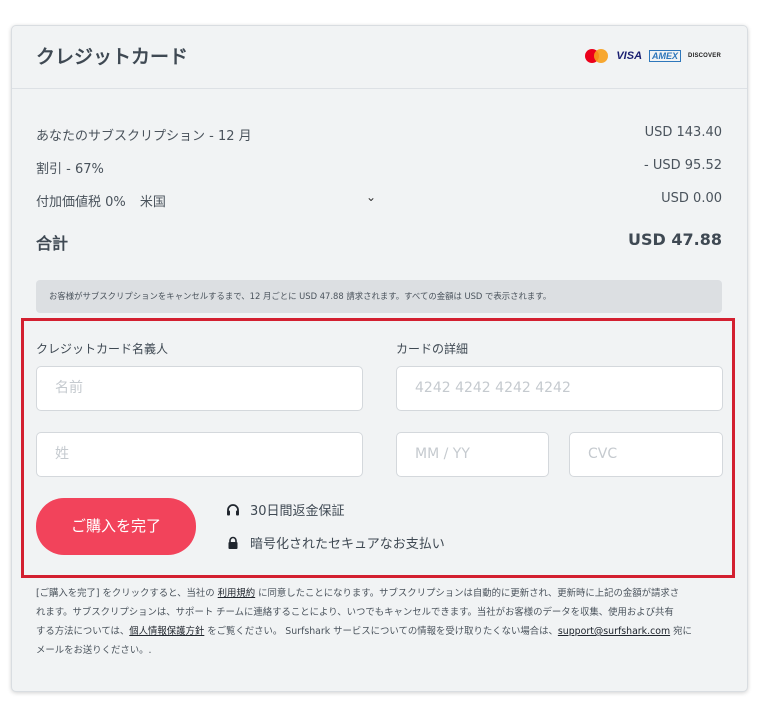  What do you see at coordinates (112, 57) in the screenshot?
I see `page-title: クレジットカード` at bounding box center [112, 57].